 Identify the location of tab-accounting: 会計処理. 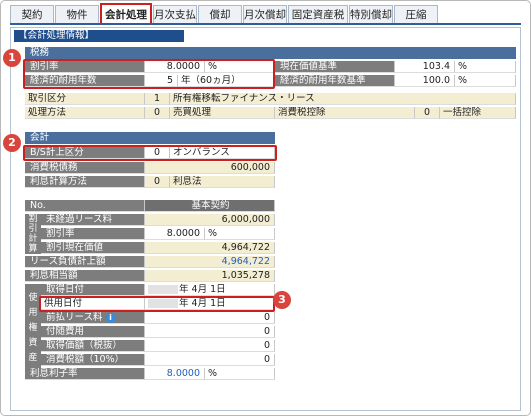
(126, 13).